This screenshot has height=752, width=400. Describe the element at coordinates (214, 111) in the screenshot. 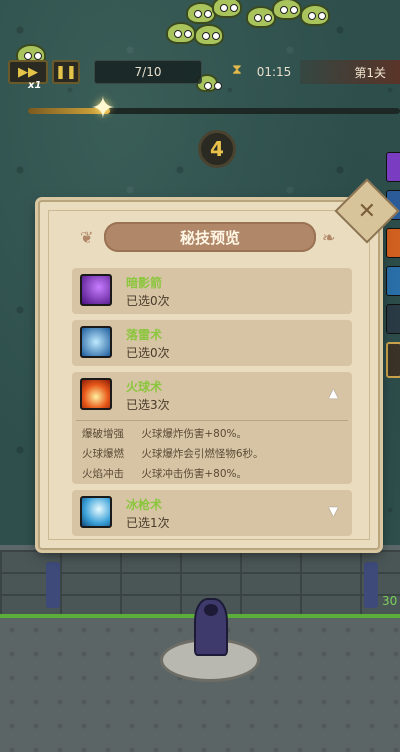

I see `level-progress-track` at that location.